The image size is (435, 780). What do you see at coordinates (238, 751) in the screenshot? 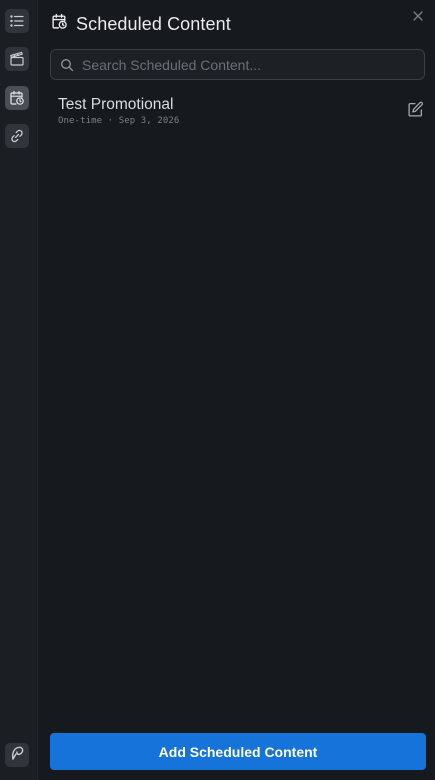
I see `add-scheduled-content-button: Add Scheduled Content` at bounding box center [238, 751].